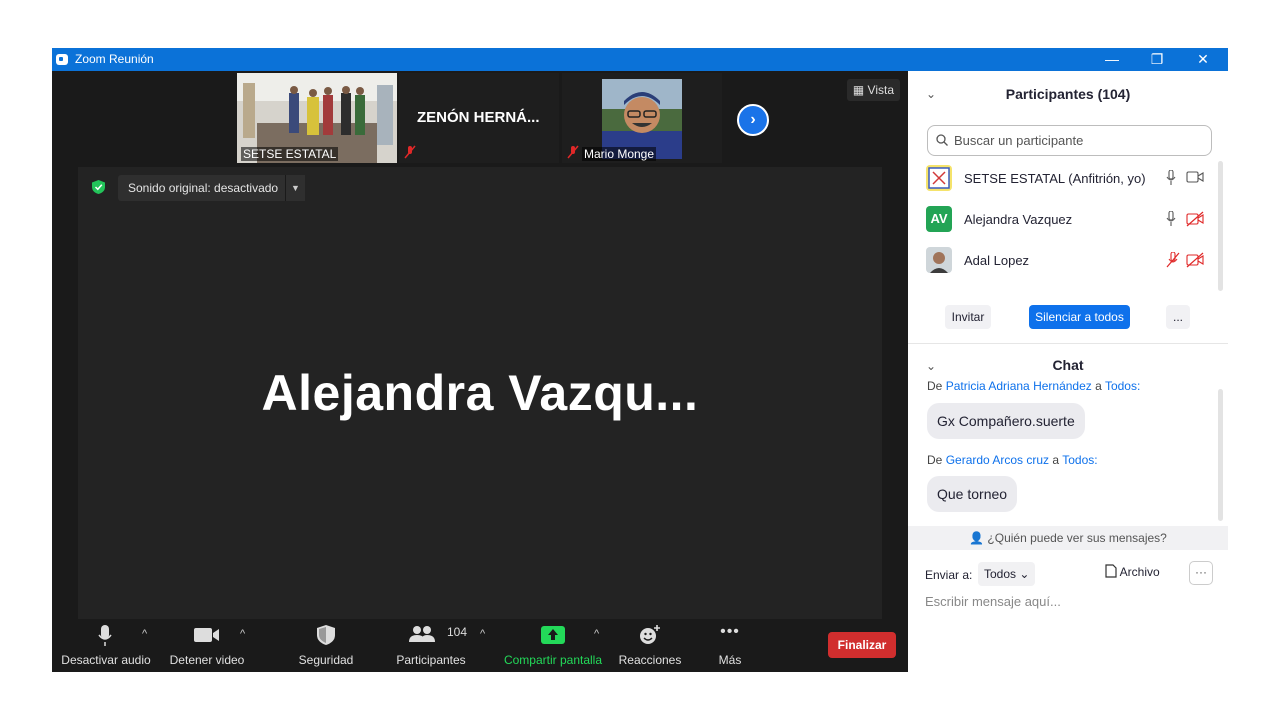 The height and width of the screenshot is (720, 1280). I want to click on chevron-down-icon: ⌄, so click(1024, 574).